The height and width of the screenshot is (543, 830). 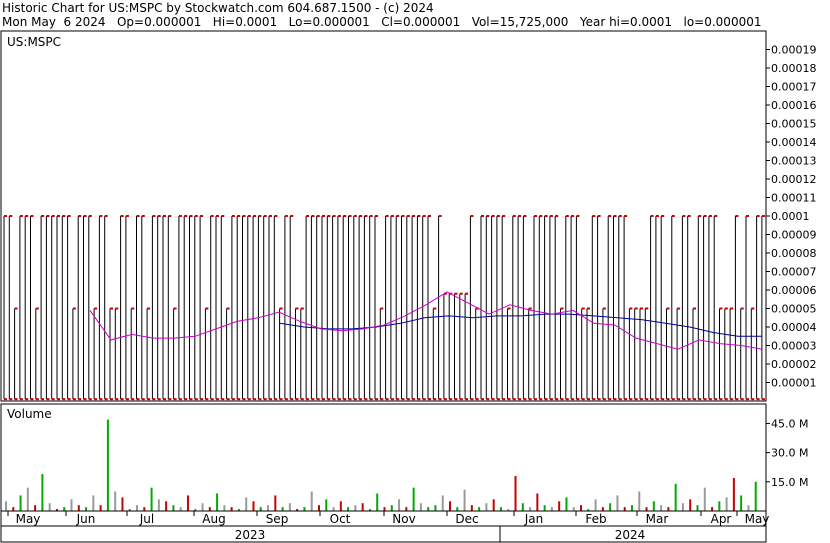 I want to click on volume-axis: 45.0 M 30.0 M 15.0 M, so click(x=787, y=453).